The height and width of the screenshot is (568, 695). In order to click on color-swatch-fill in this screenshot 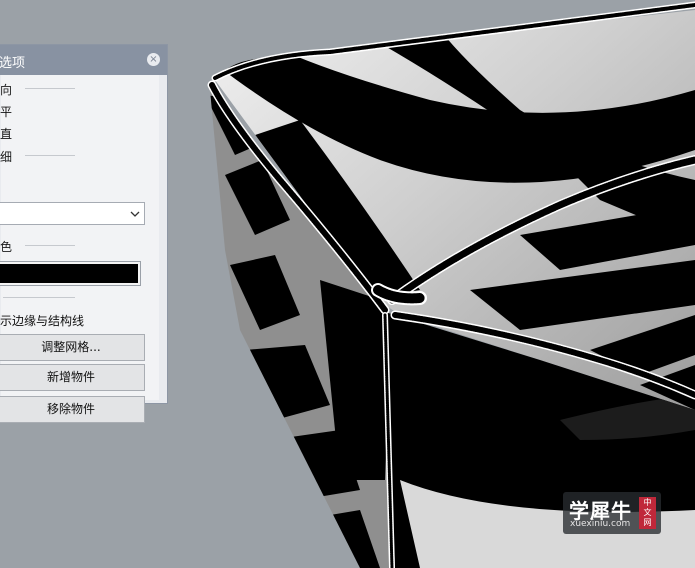, I will do `click(69, 273)`.